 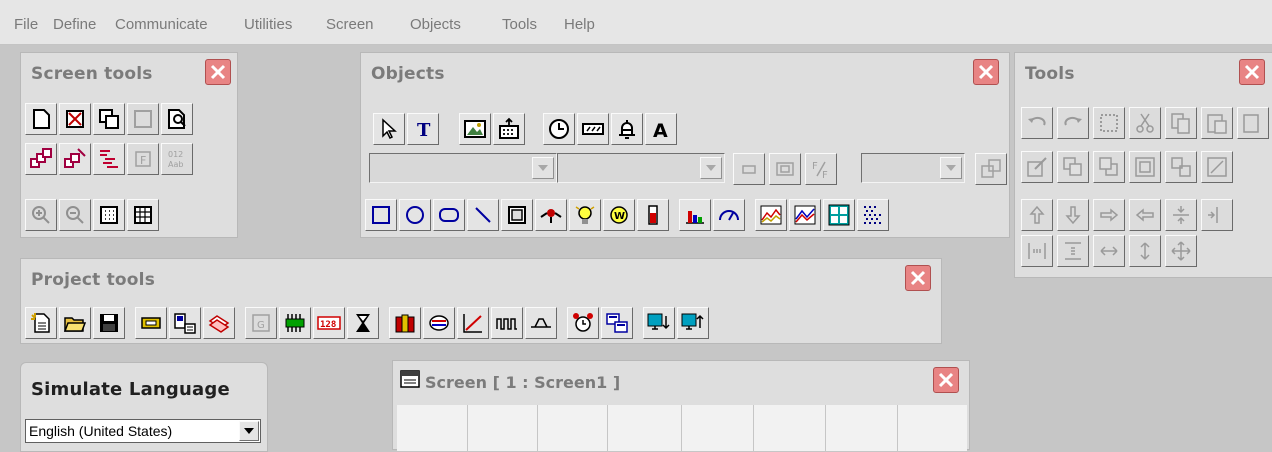 I want to click on device-layout-icon, so click(x=185, y=323).